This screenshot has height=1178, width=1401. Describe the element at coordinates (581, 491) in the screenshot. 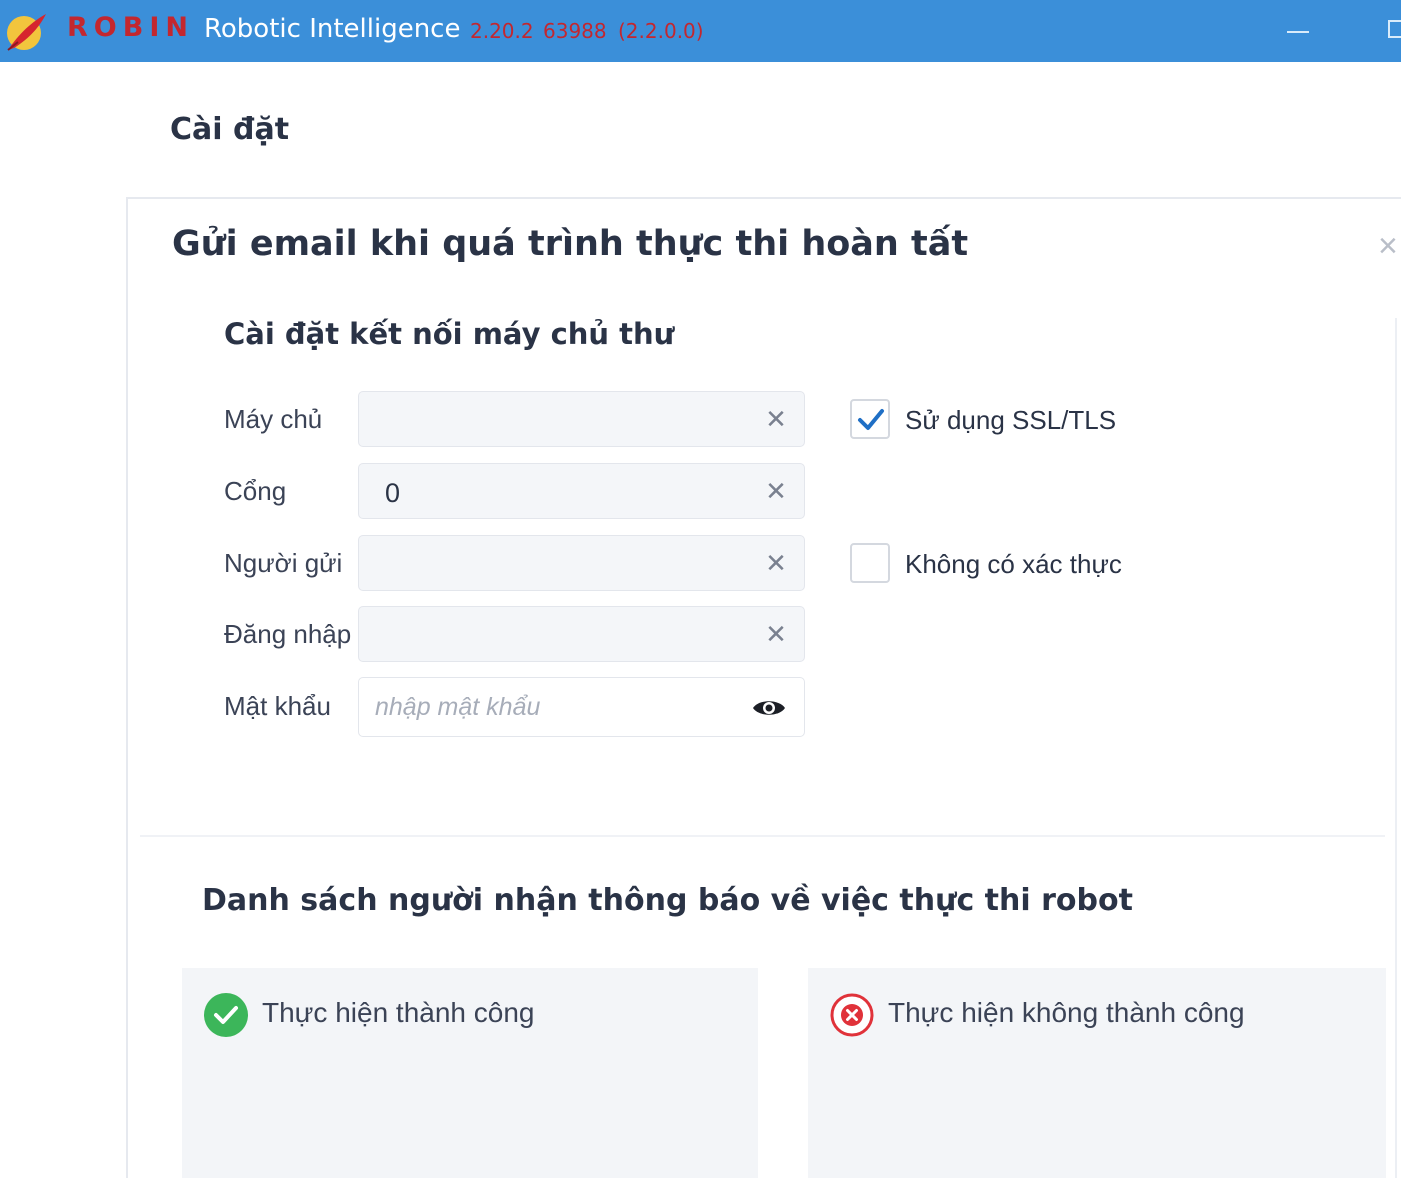

I see `port-input: 0 ✕` at that location.